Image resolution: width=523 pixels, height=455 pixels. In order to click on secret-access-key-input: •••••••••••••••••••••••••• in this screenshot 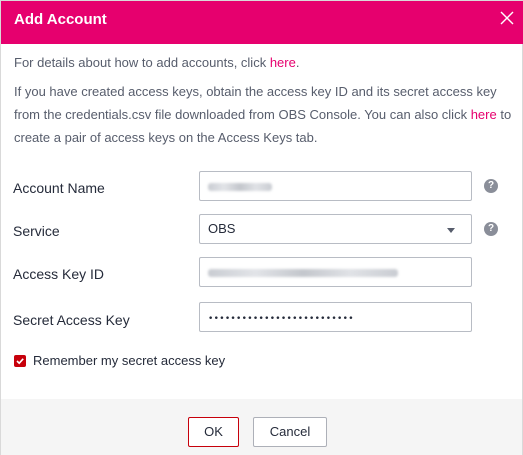, I will do `click(335, 317)`.